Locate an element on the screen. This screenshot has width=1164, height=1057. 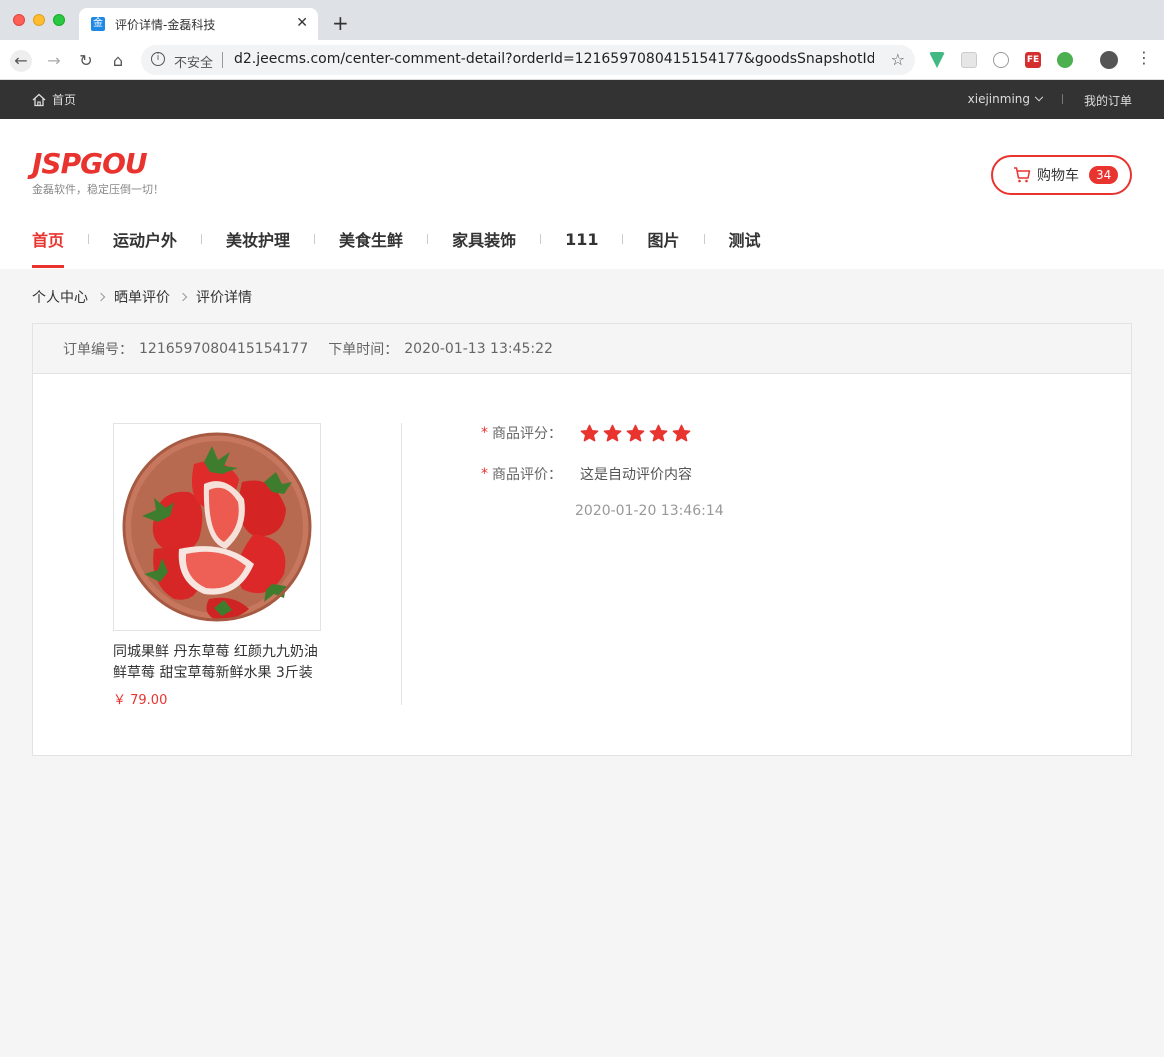
home-link: 首页 is located at coordinates (54, 99).